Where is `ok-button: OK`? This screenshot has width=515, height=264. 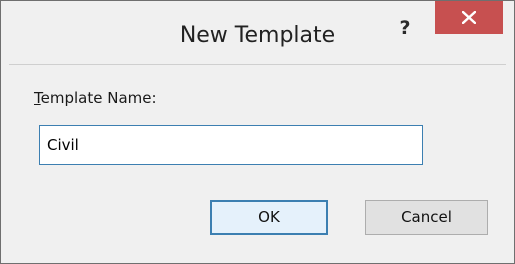
ok-button: OK is located at coordinates (269, 217).